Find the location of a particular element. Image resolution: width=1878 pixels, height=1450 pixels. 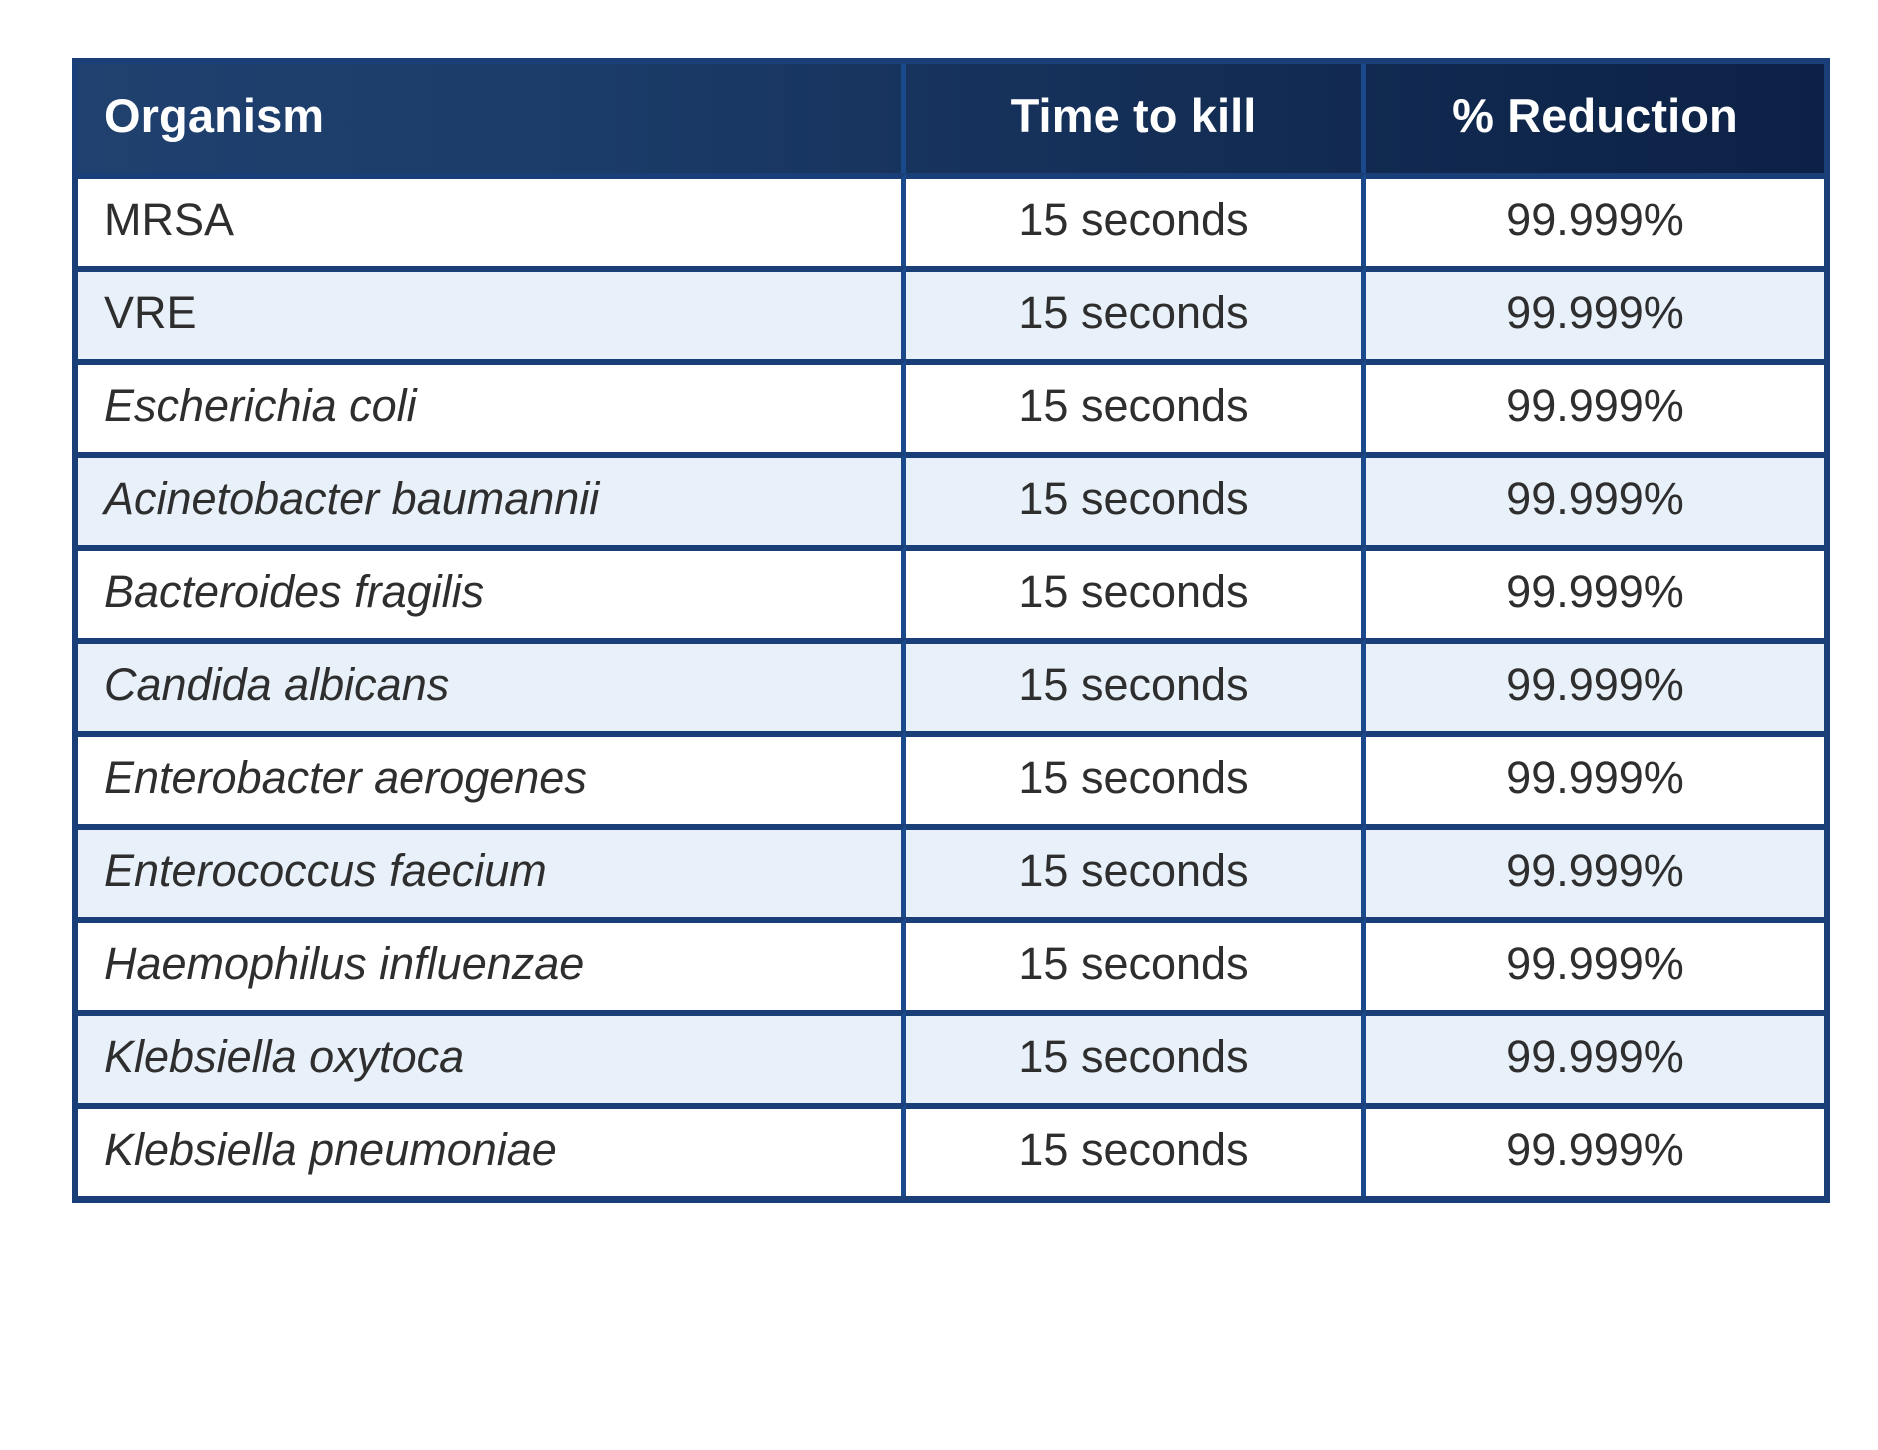

table-row: Candida albicans 15 seconds 99.999% is located at coordinates (951, 684).